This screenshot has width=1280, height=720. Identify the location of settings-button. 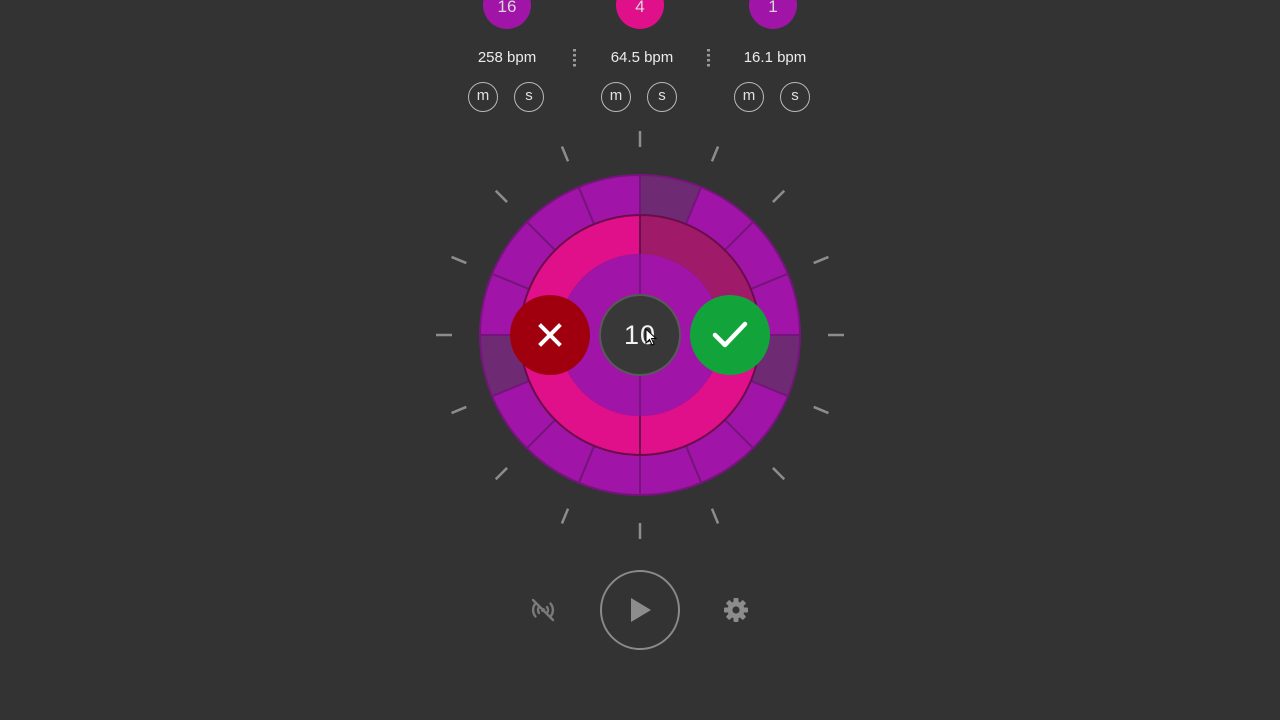
(736, 610).